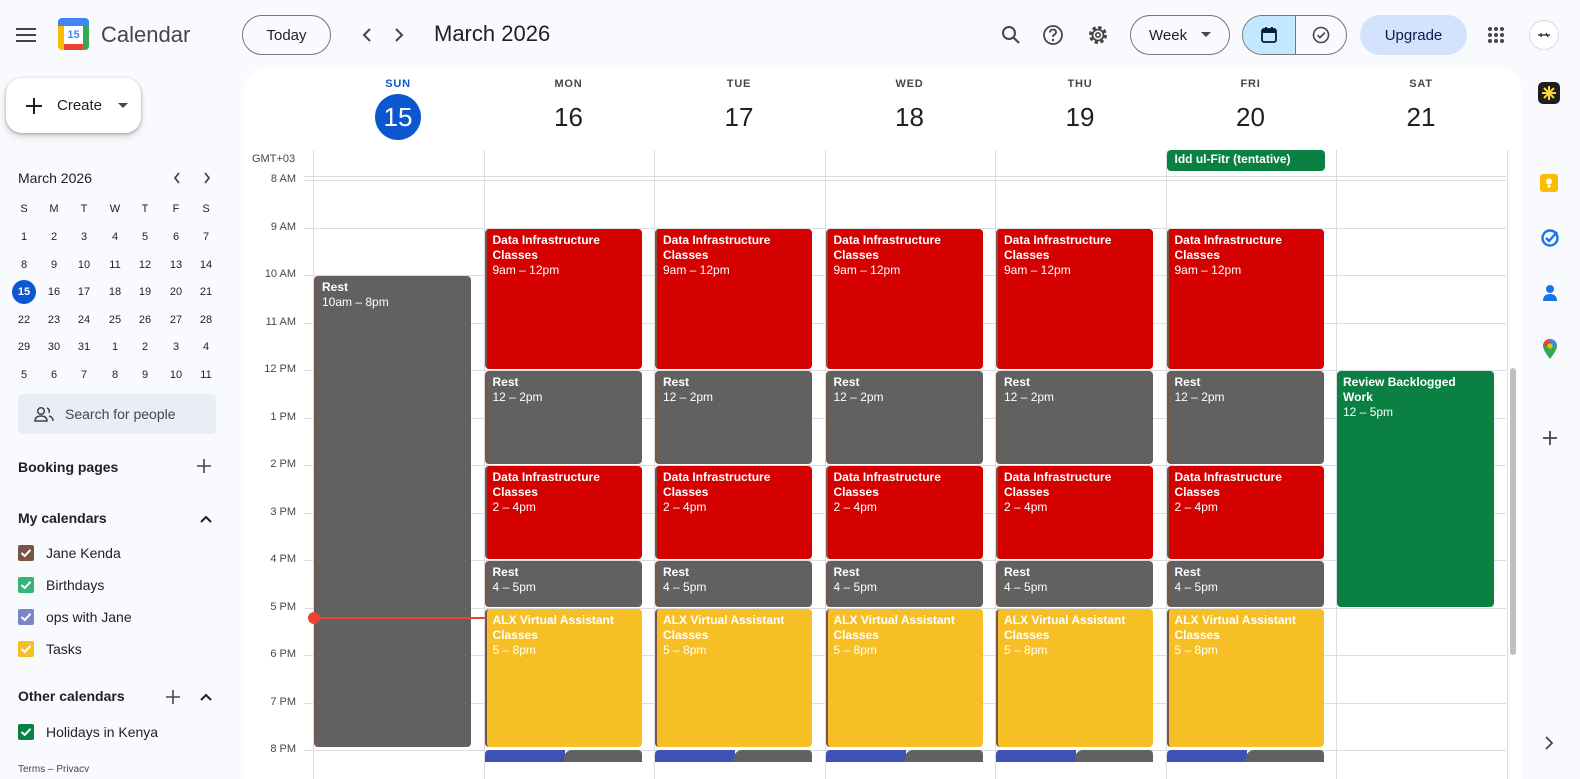  I want to click on day-header: THU 19, so click(1080, 103).